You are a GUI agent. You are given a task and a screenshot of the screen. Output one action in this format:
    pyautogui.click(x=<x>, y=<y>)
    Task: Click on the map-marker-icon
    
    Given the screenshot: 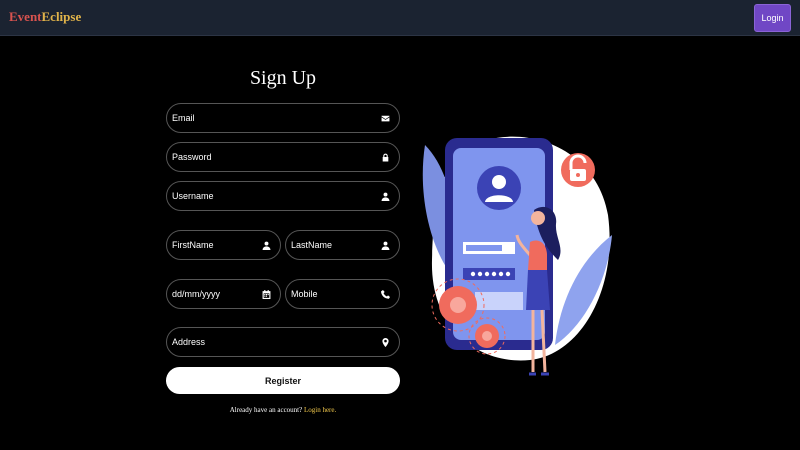 What is the action you would take?
    pyautogui.click(x=385, y=342)
    